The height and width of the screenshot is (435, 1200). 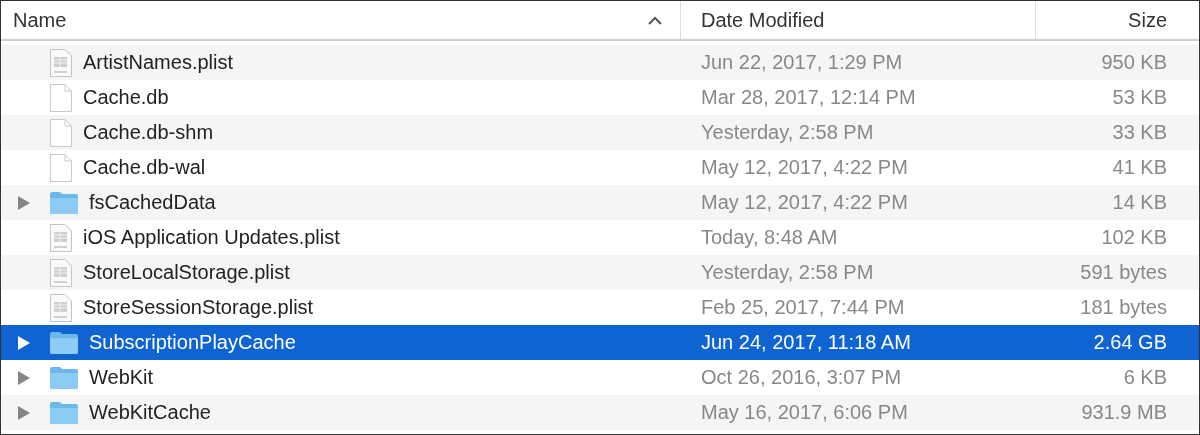 I want to click on file-size: 14 KB, so click(x=1139, y=202).